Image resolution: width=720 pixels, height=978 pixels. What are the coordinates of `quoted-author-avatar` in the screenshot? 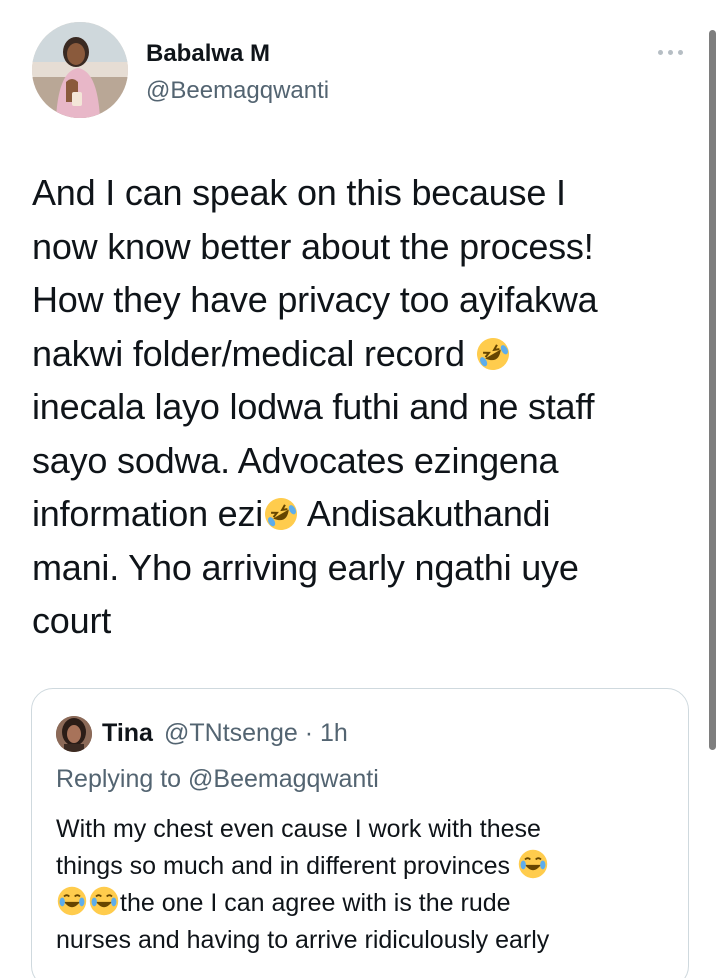 It's located at (74, 734).